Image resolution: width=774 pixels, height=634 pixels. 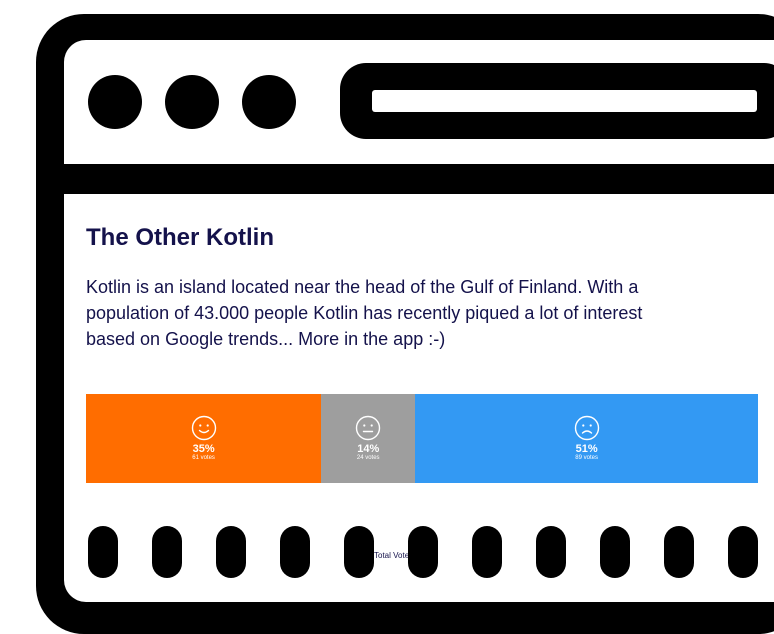 I want to click on poll-option-percent: 51%, so click(x=586, y=449).